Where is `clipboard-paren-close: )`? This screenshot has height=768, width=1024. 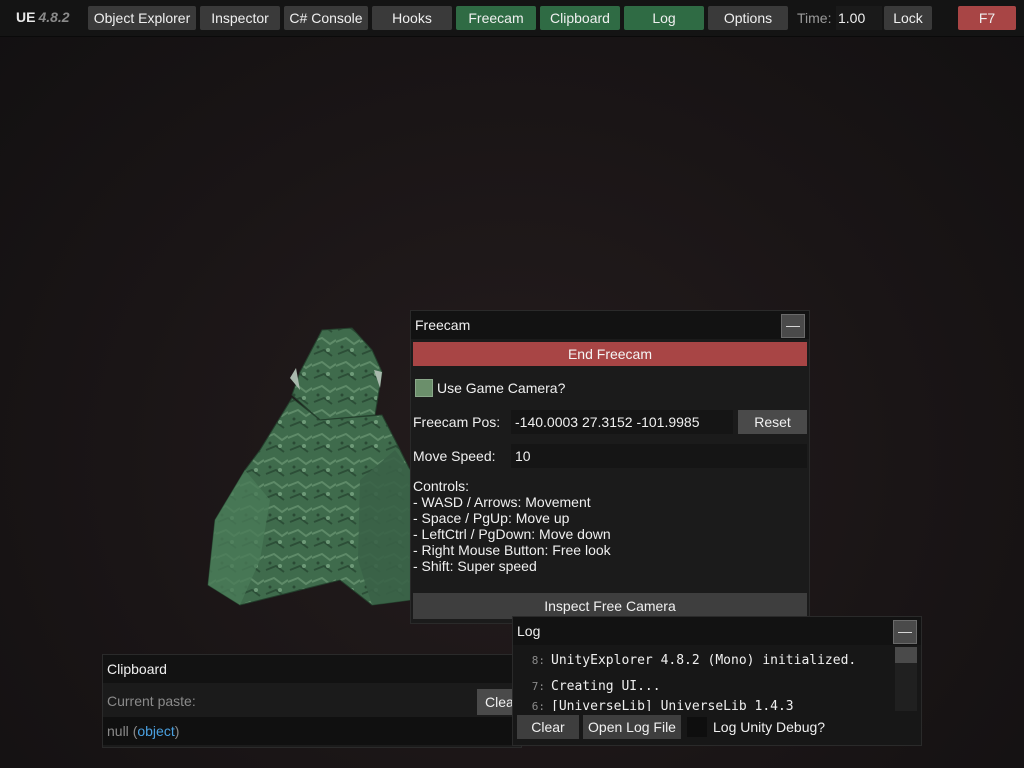 clipboard-paren-close: ) is located at coordinates (177, 731).